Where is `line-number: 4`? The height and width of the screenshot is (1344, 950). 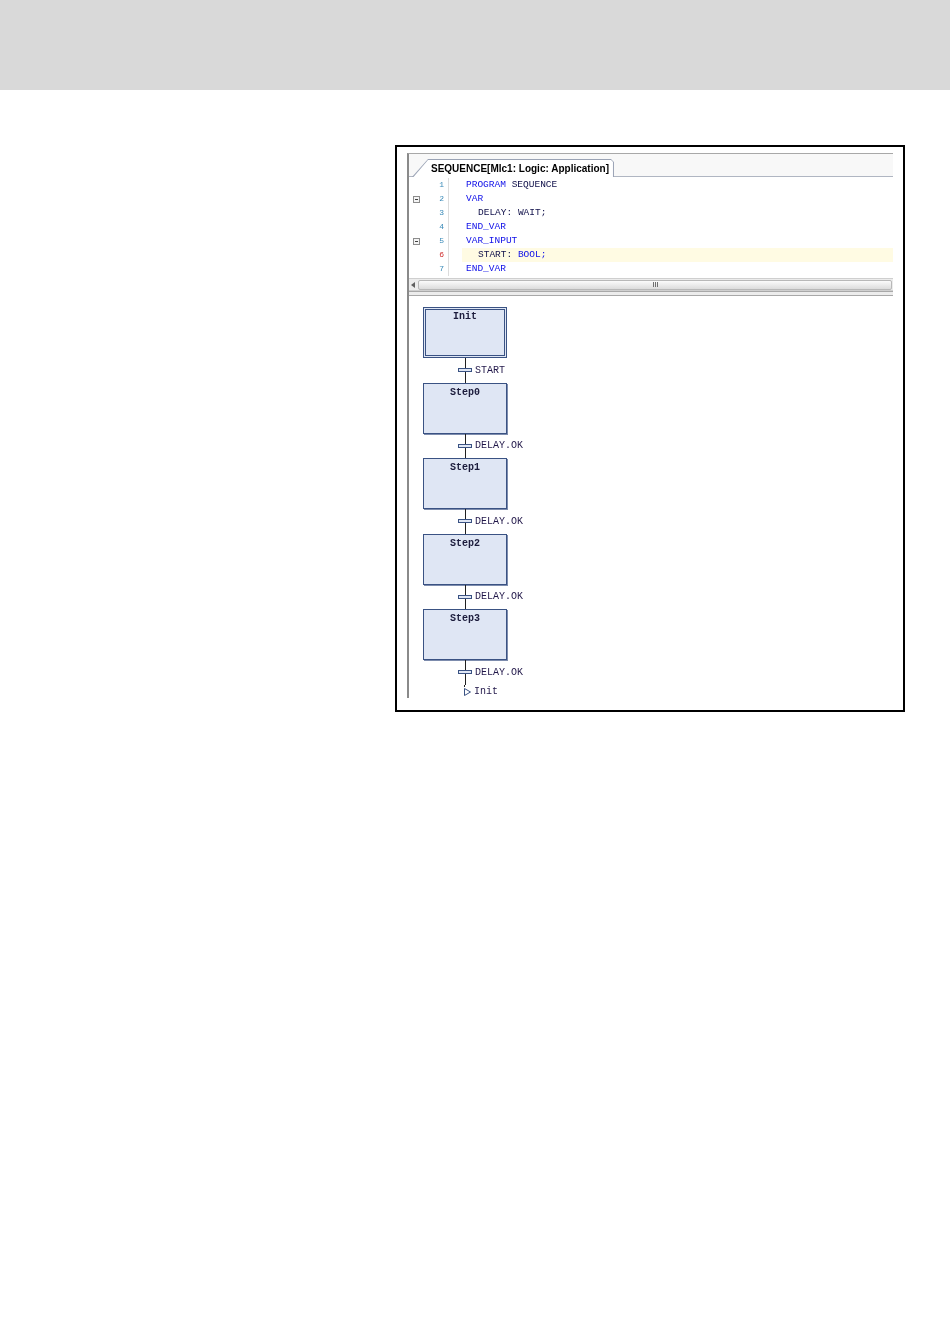 line-number: 4 is located at coordinates (436, 227).